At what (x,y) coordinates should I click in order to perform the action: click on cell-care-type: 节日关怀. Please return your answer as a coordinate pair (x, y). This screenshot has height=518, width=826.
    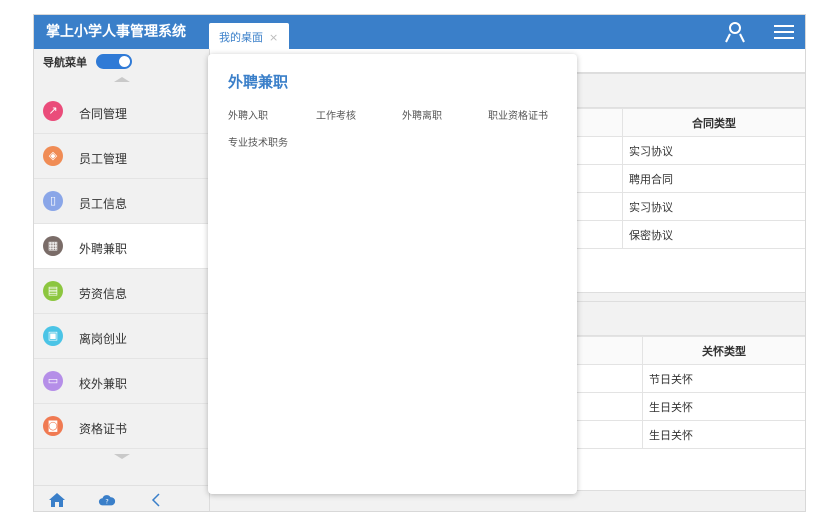
    Looking at the image, I should click on (723, 378).